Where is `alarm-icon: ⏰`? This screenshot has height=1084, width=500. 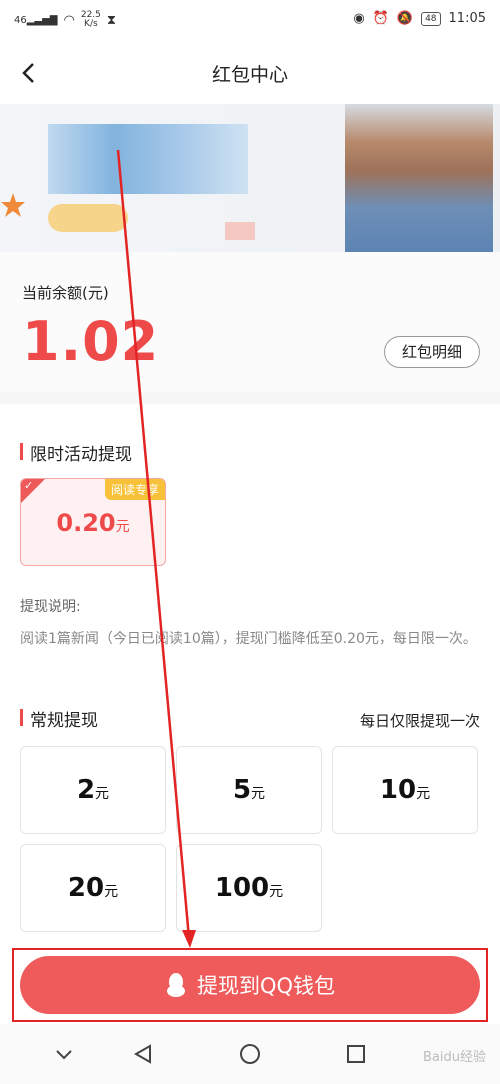
alarm-icon: ⏰ is located at coordinates (380, 18).